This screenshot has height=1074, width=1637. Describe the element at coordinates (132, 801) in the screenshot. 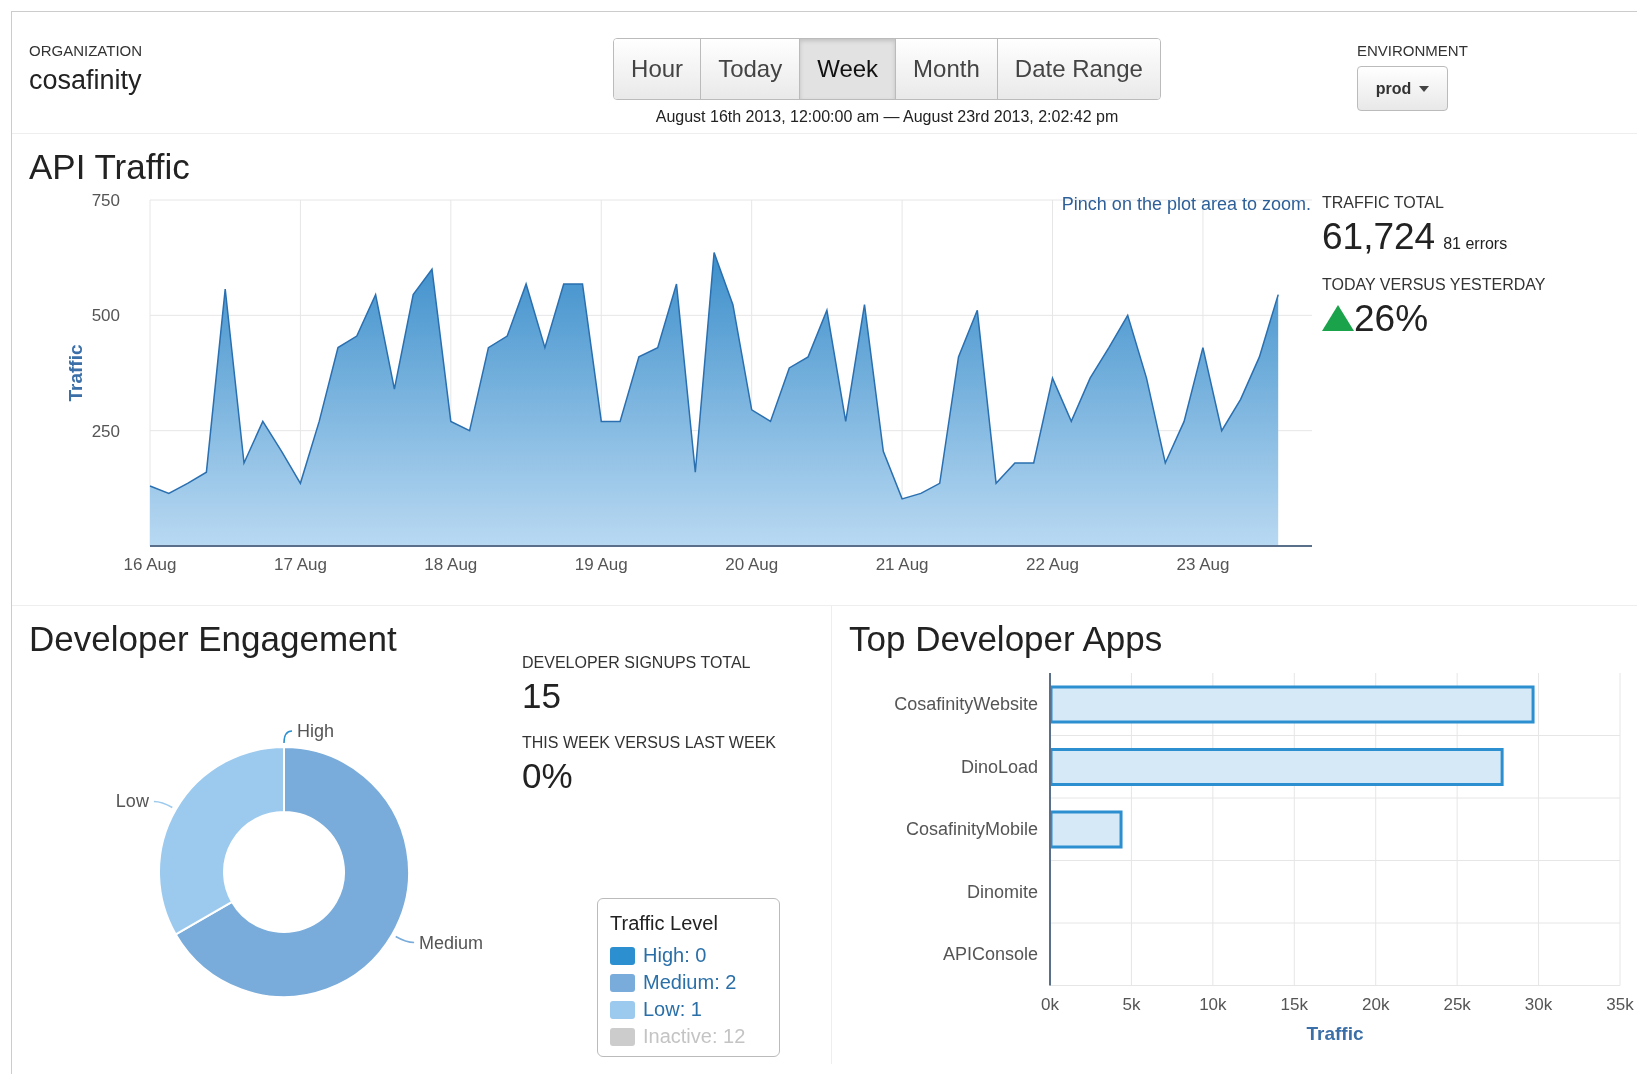

I see `segment-label: Low` at that location.